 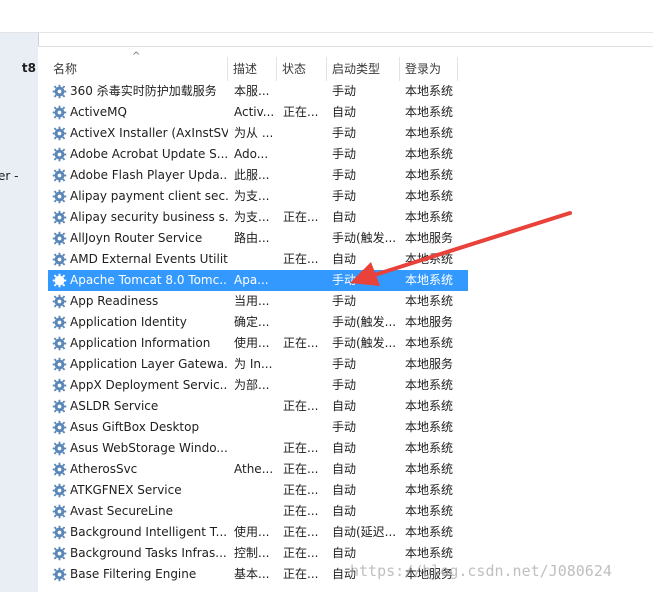 I want to click on table-row: AppX Deployment Servic... 为部... 手动 本地系统, so click(x=258, y=385).